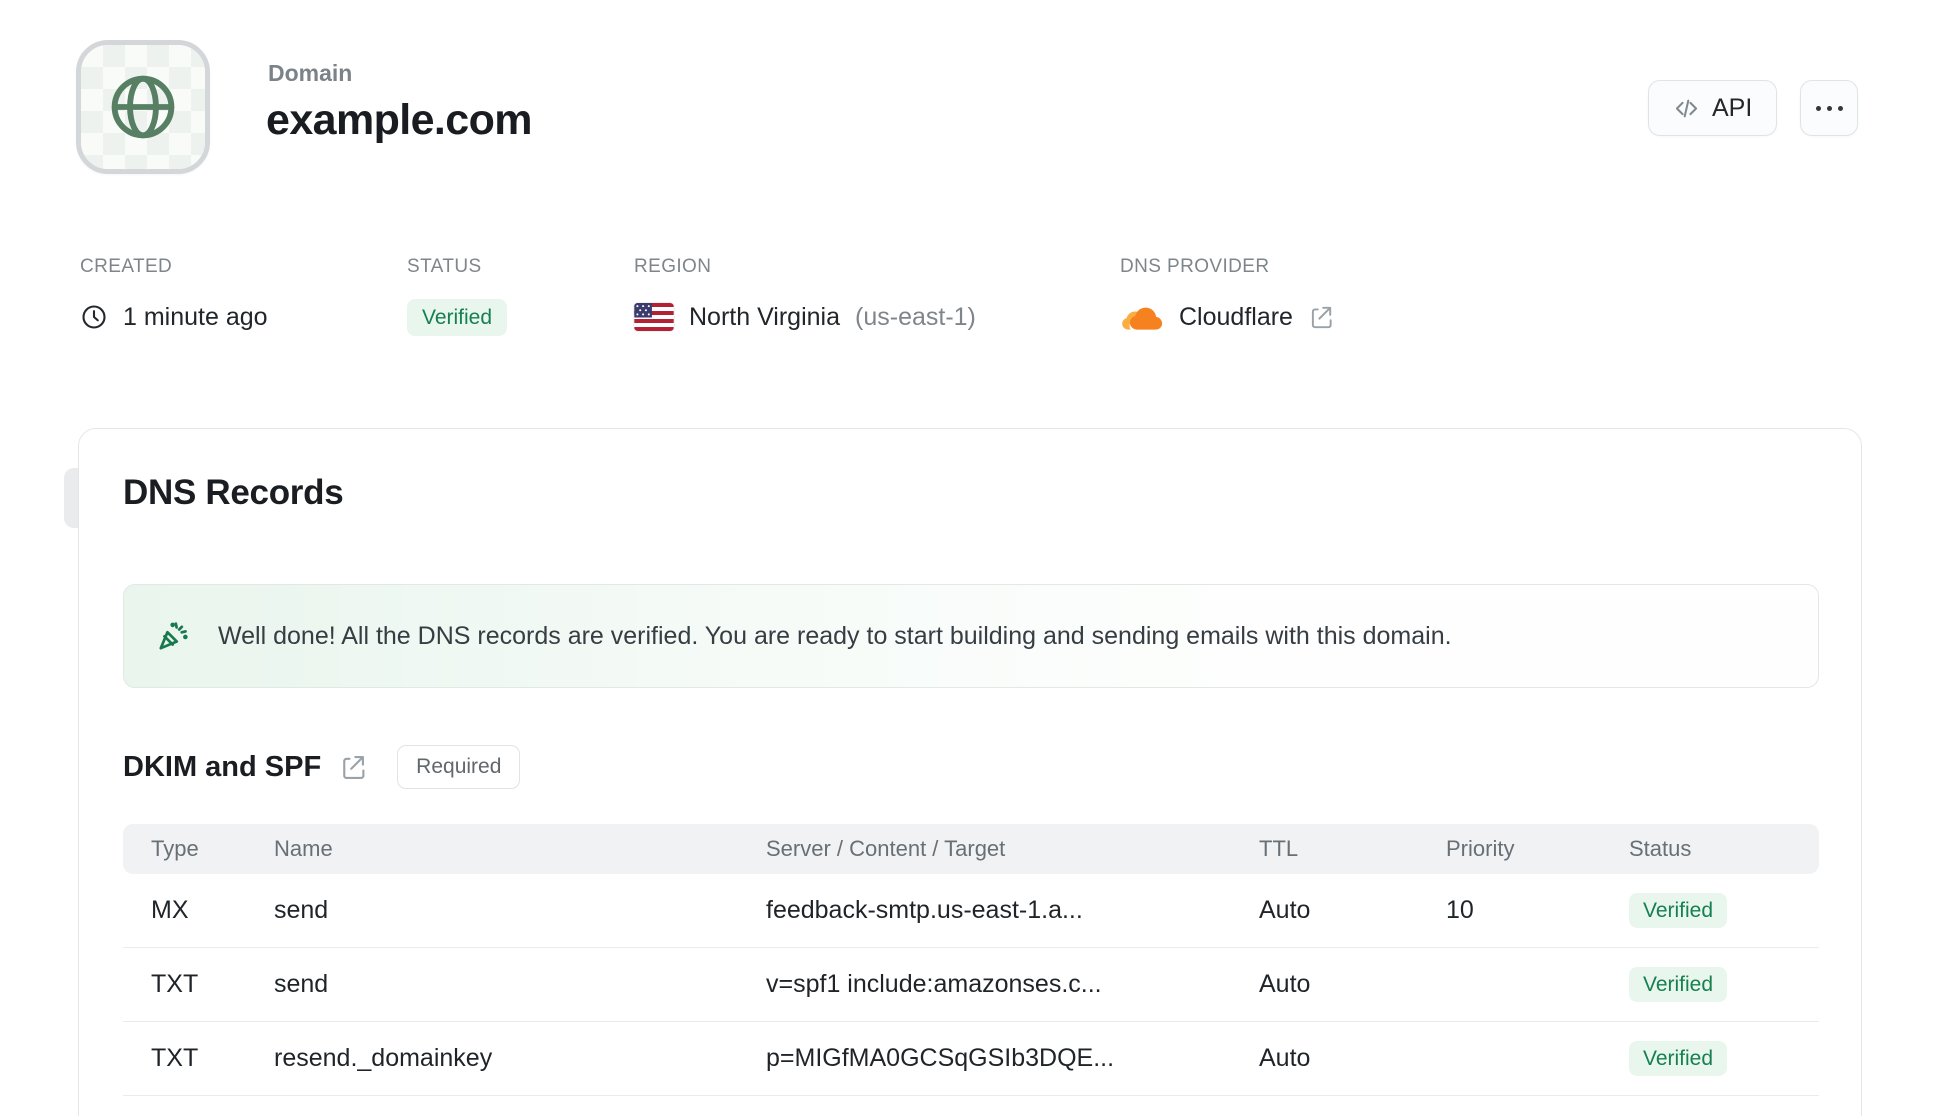  What do you see at coordinates (765, 316) in the screenshot?
I see `region-value: North Virginia` at bounding box center [765, 316].